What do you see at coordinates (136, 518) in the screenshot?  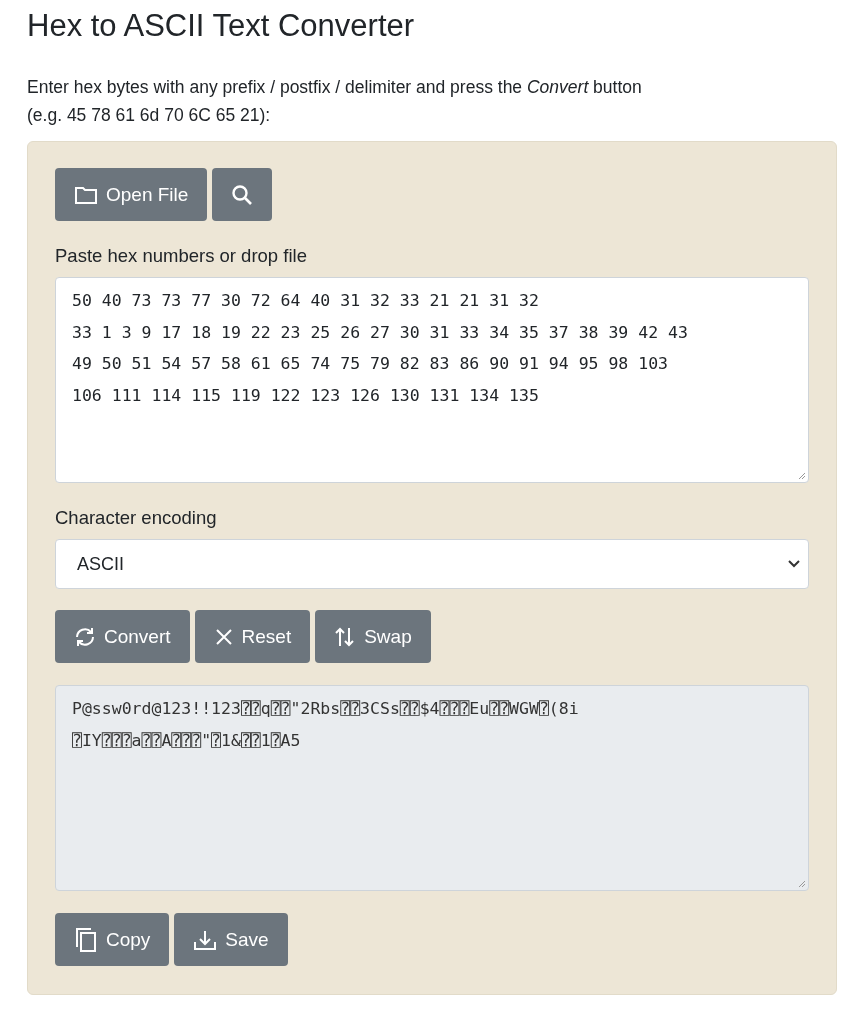 I see `field-label: Character encoding` at bounding box center [136, 518].